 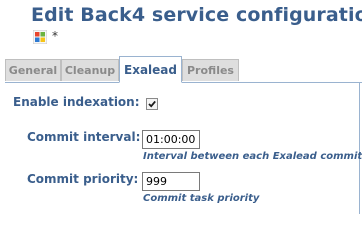 I want to click on tab-exalead-label: Exalead, so click(x=150, y=69).